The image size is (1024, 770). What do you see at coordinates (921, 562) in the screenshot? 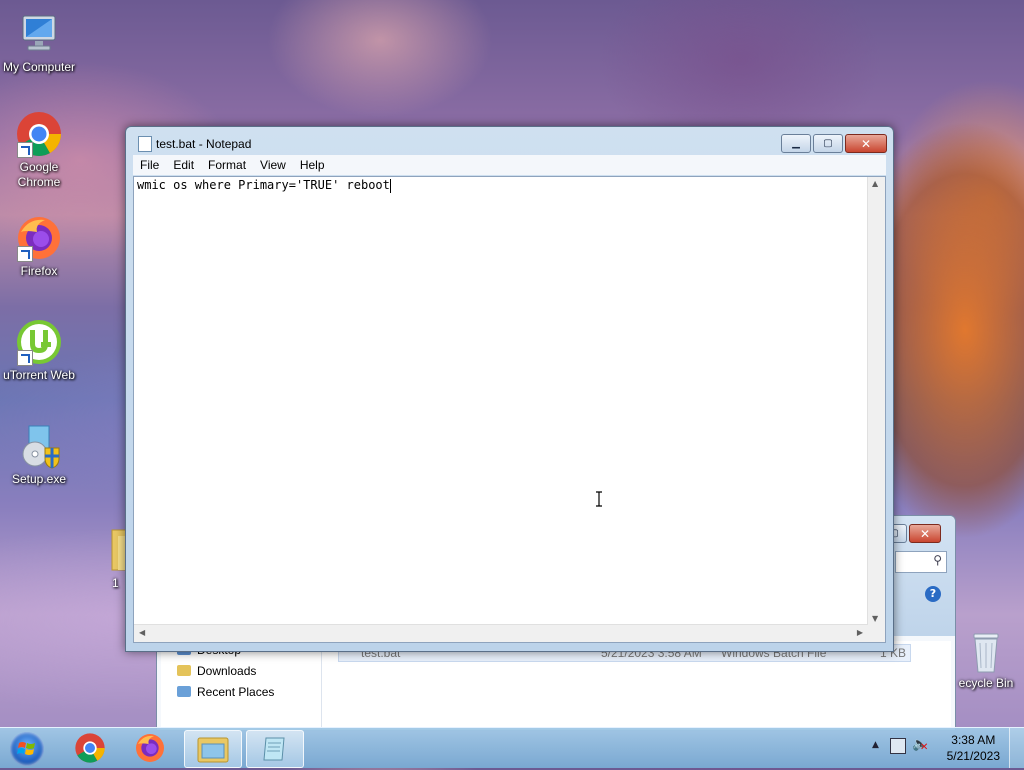
I see `explorer-search-box: ⚲` at bounding box center [921, 562].